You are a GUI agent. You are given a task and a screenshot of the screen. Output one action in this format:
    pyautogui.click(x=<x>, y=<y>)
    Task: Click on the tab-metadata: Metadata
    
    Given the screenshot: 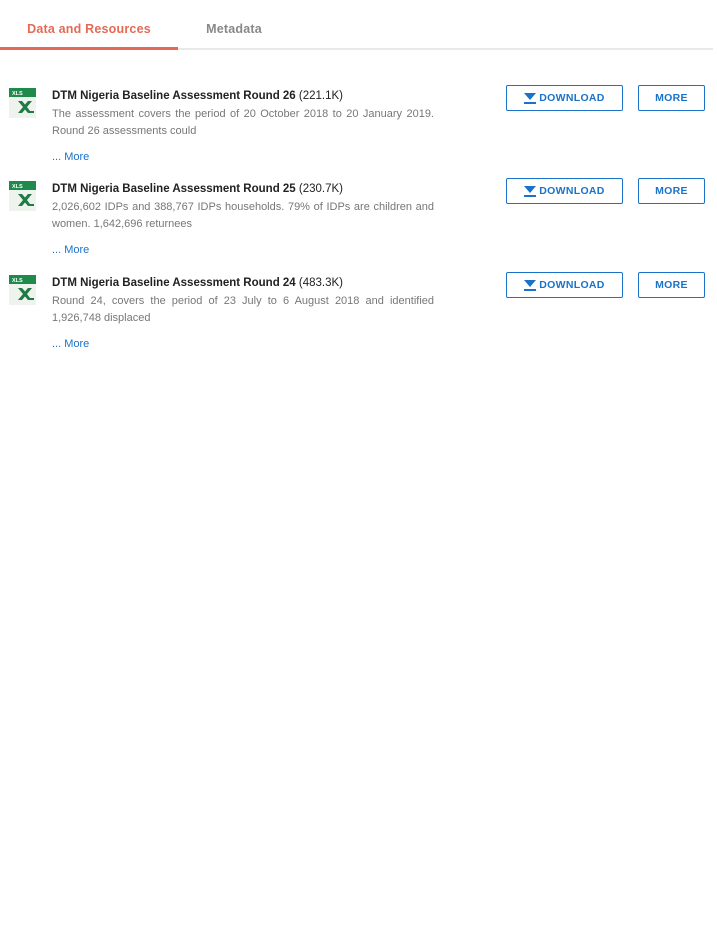 What is the action you would take?
    pyautogui.click(x=234, y=25)
    